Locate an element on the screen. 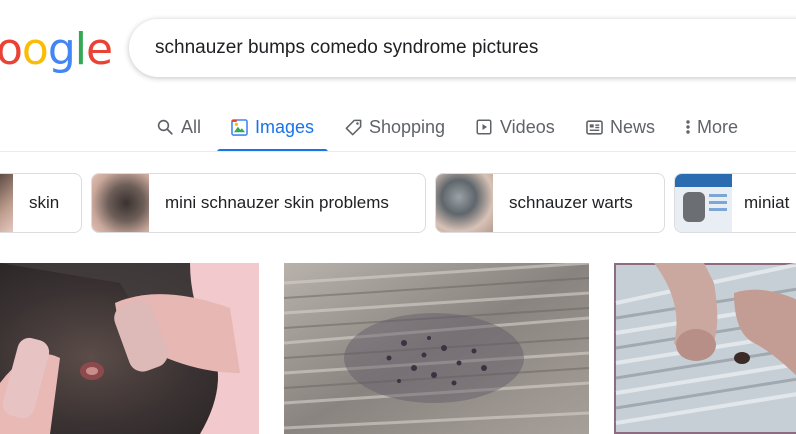 The width and height of the screenshot is (796, 434). search-input is located at coordinates (475, 48).